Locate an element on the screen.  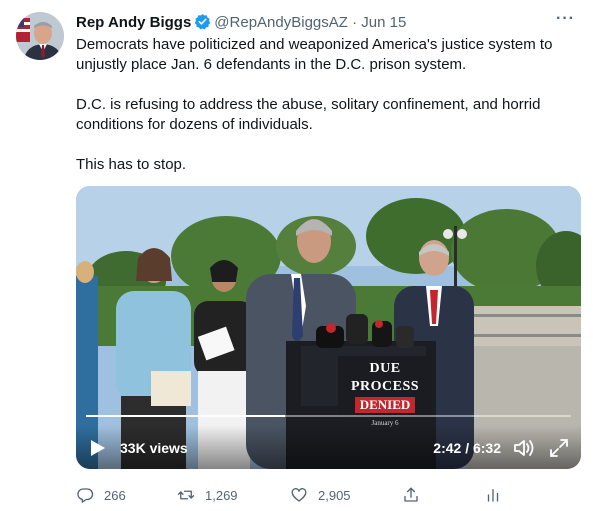
tweet-paragraph: This has to stop. is located at coordinates (131, 164).